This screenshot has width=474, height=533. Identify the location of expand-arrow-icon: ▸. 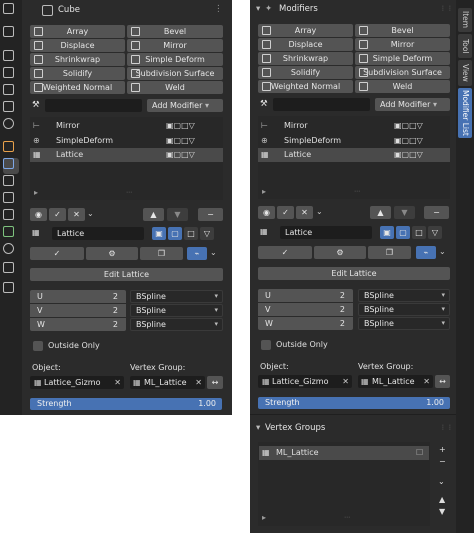
(264, 192).